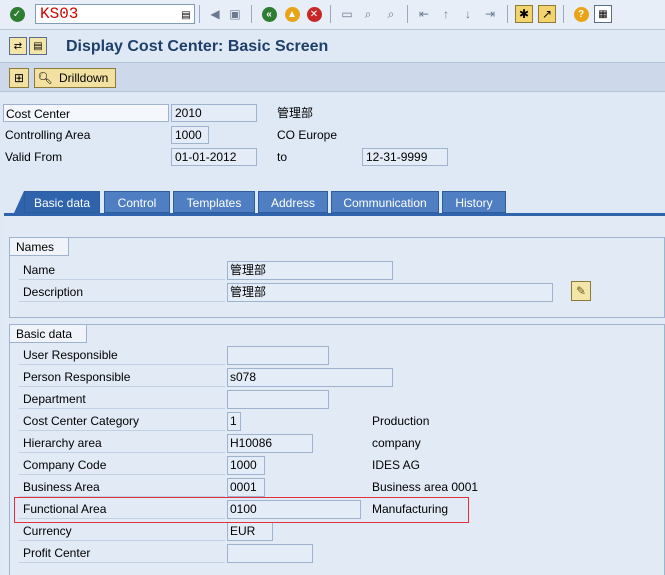  Describe the element at coordinates (293, 202) in the screenshot. I see `tab-address: Address` at that location.